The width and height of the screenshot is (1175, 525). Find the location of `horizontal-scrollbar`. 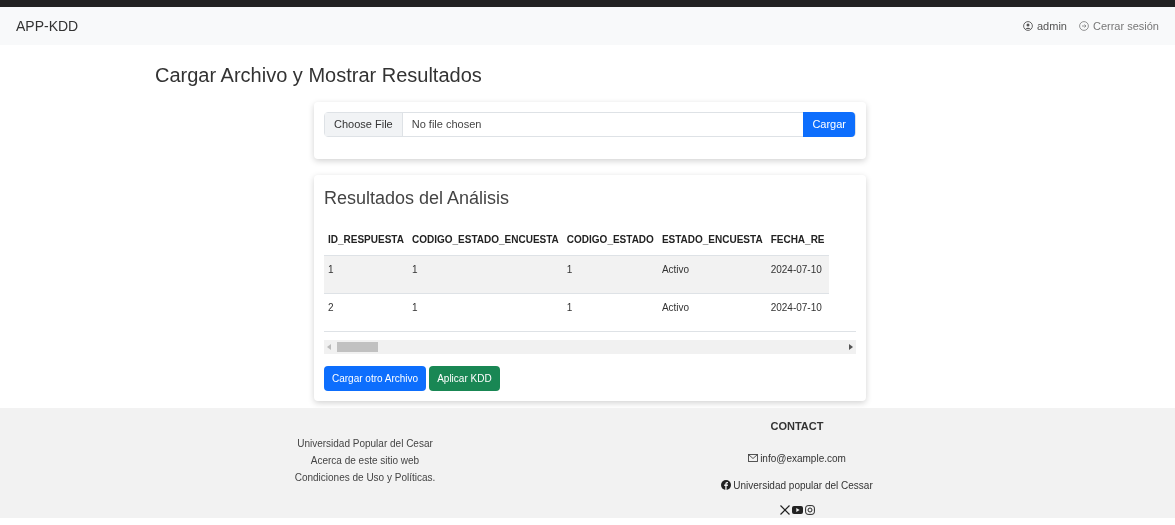

horizontal-scrollbar is located at coordinates (590, 347).